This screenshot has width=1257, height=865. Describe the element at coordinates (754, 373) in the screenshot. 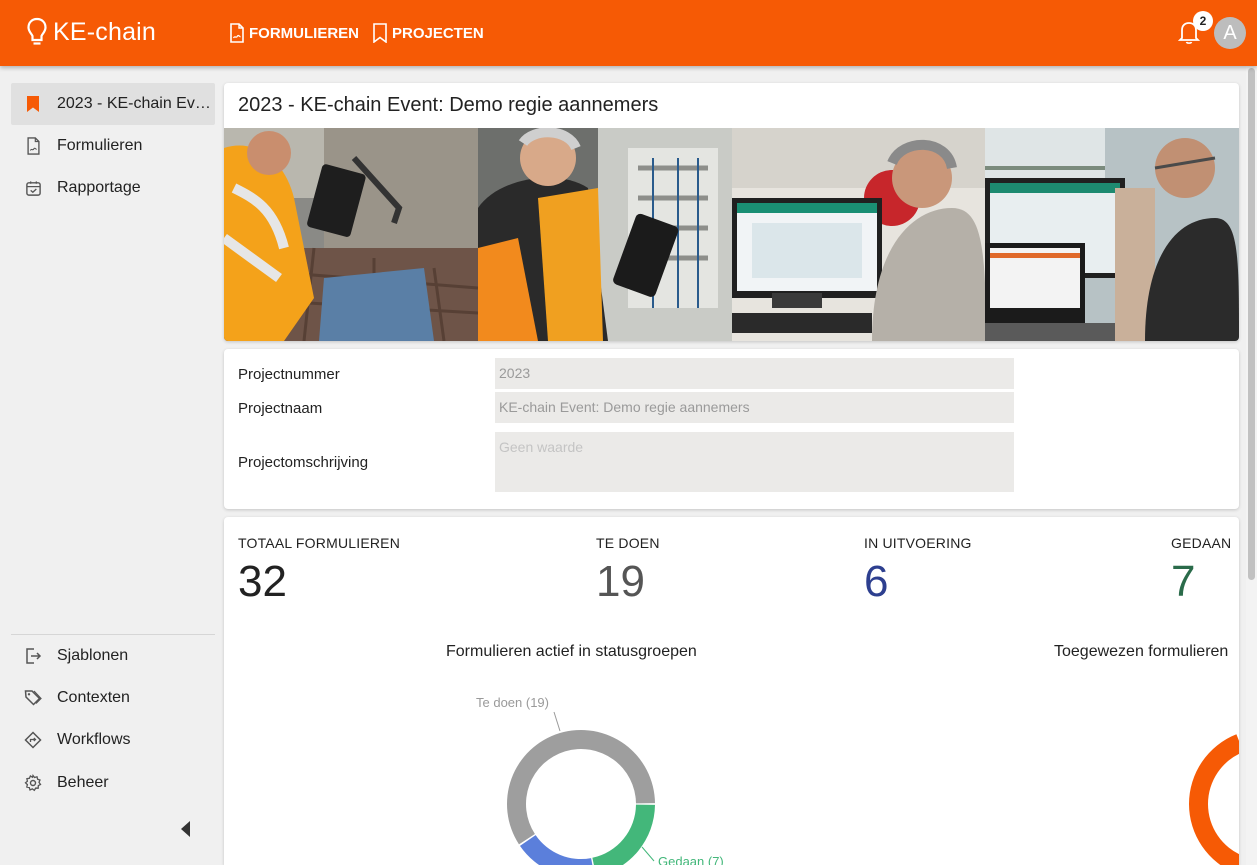

I see `projectnummer-field: 2023` at that location.